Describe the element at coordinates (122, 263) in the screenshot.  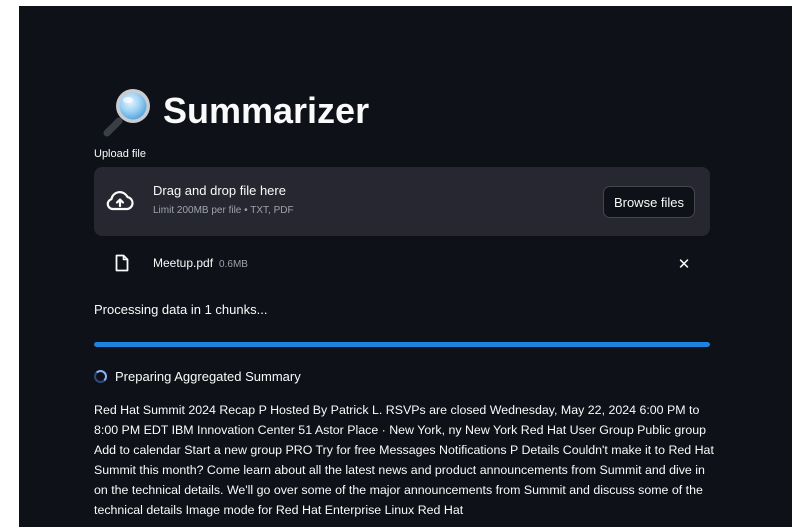
I see `file-icon` at that location.